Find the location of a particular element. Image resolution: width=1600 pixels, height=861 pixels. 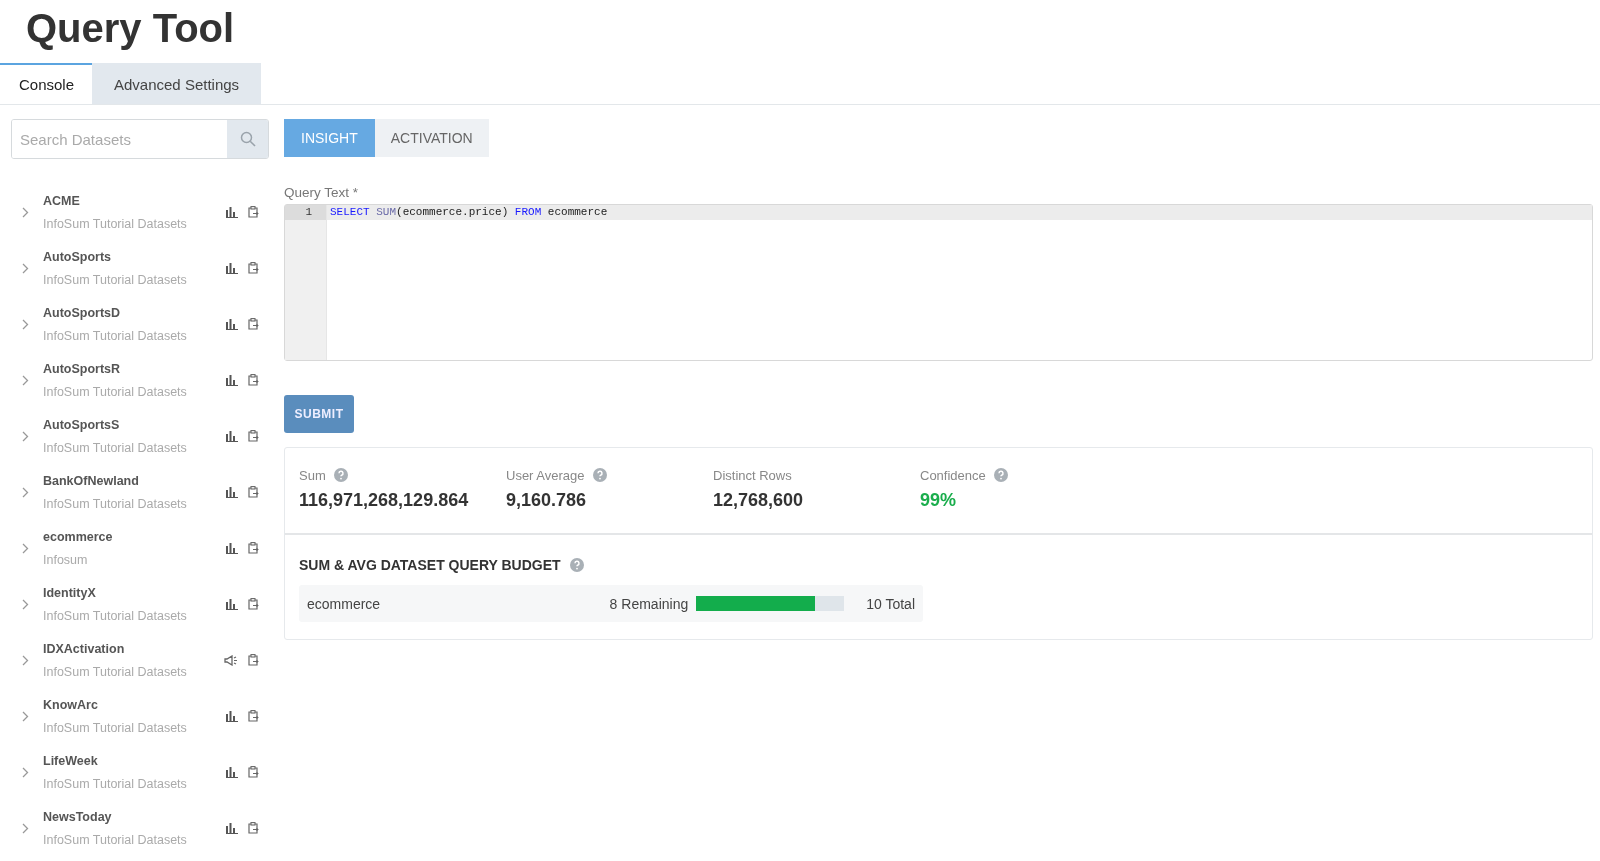

dataset-name: AutoSportsR is located at coordinates (134, 368).